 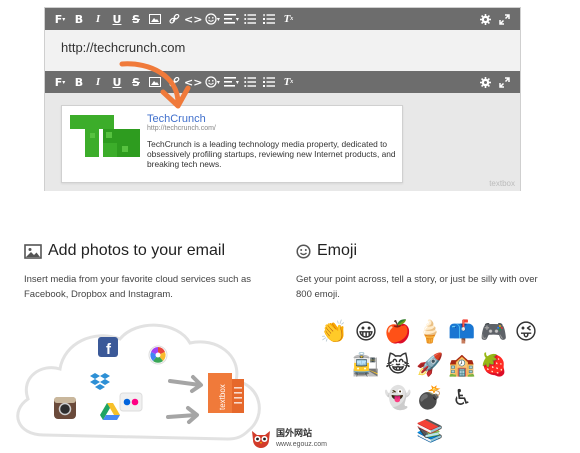 I want to click on svg-text: textbox, so click(x=222, y=397).